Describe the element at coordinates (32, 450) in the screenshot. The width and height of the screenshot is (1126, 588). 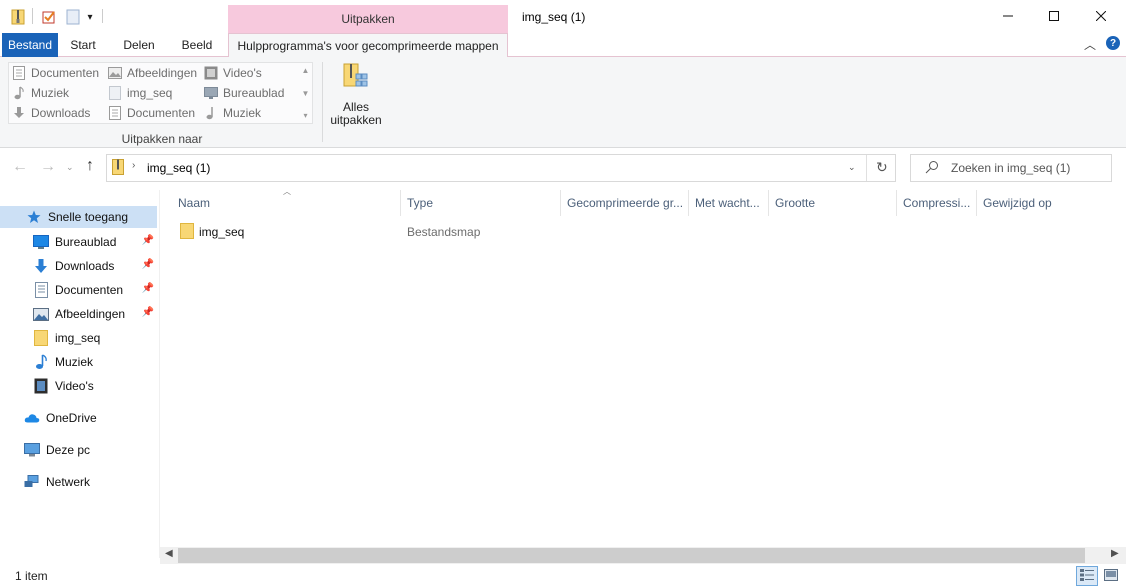
I see `this-pc-icon` at that location.